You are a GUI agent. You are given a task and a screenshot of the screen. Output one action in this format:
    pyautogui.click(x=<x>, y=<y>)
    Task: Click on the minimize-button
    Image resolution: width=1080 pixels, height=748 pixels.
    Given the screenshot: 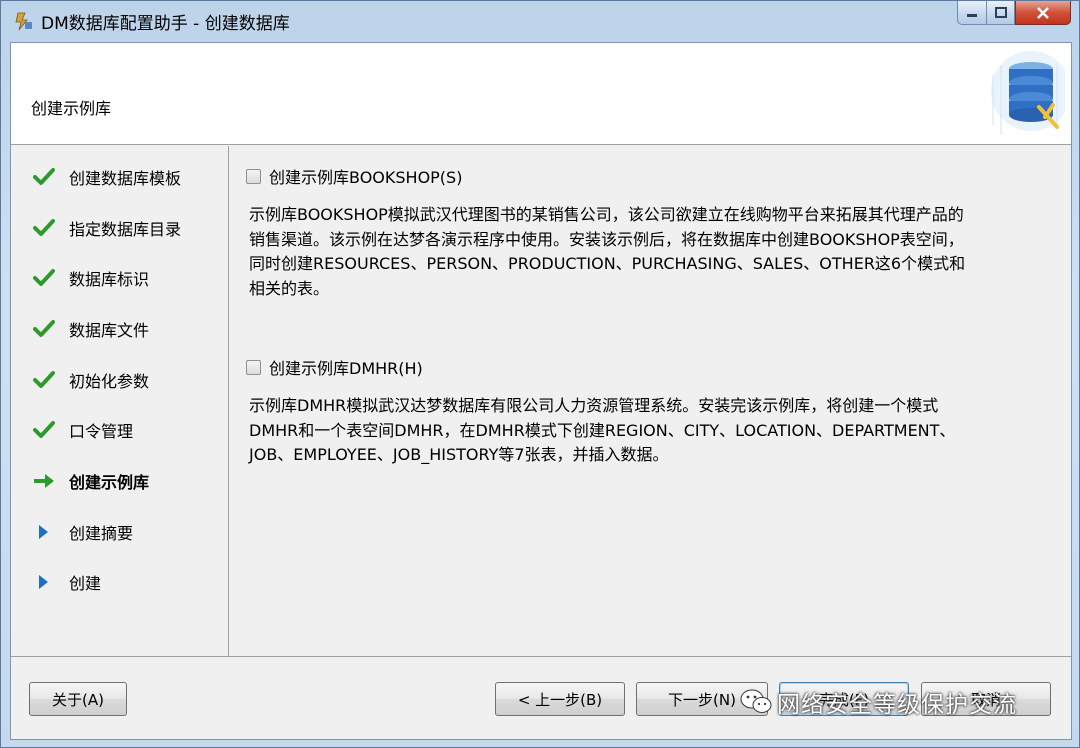 What is the action you would take?
    pyautogui.click(x=972, y=13)
    